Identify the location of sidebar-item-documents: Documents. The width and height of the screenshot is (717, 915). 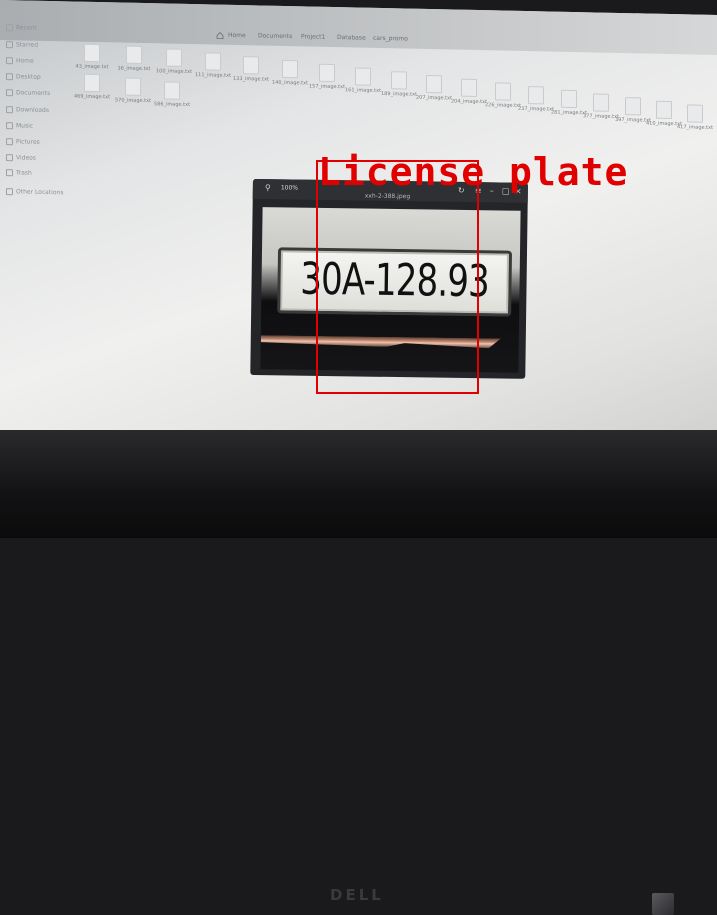
(28, 93).